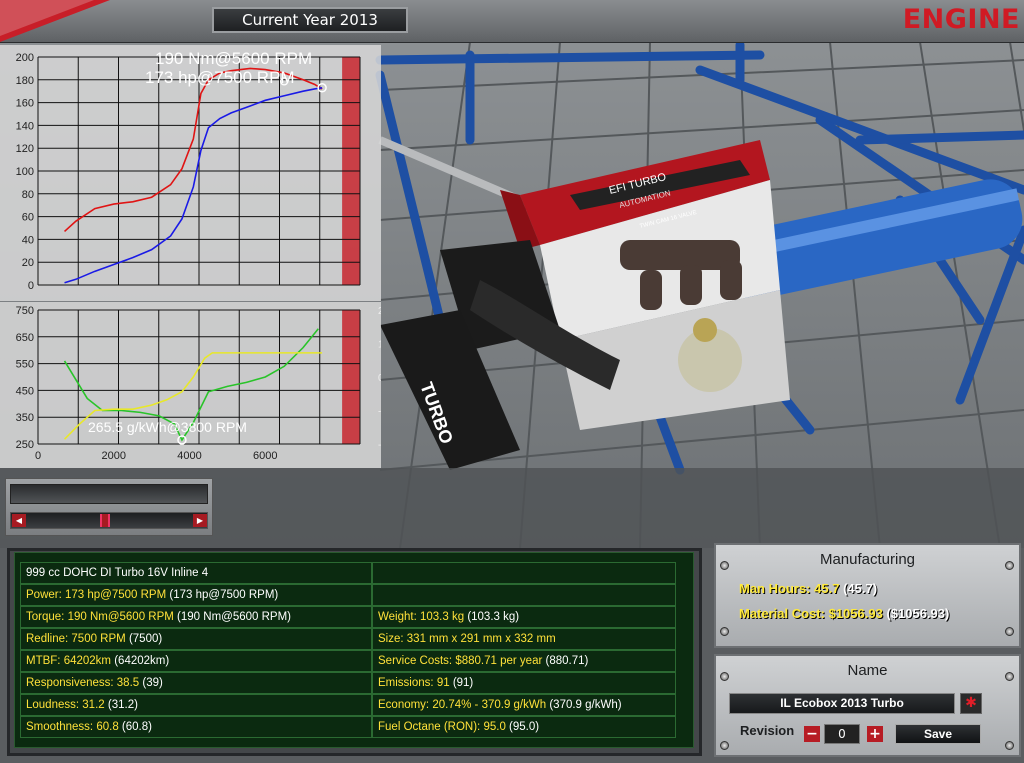  I want to click on stat-emissions-label: Emissions:, so click(406, 683).